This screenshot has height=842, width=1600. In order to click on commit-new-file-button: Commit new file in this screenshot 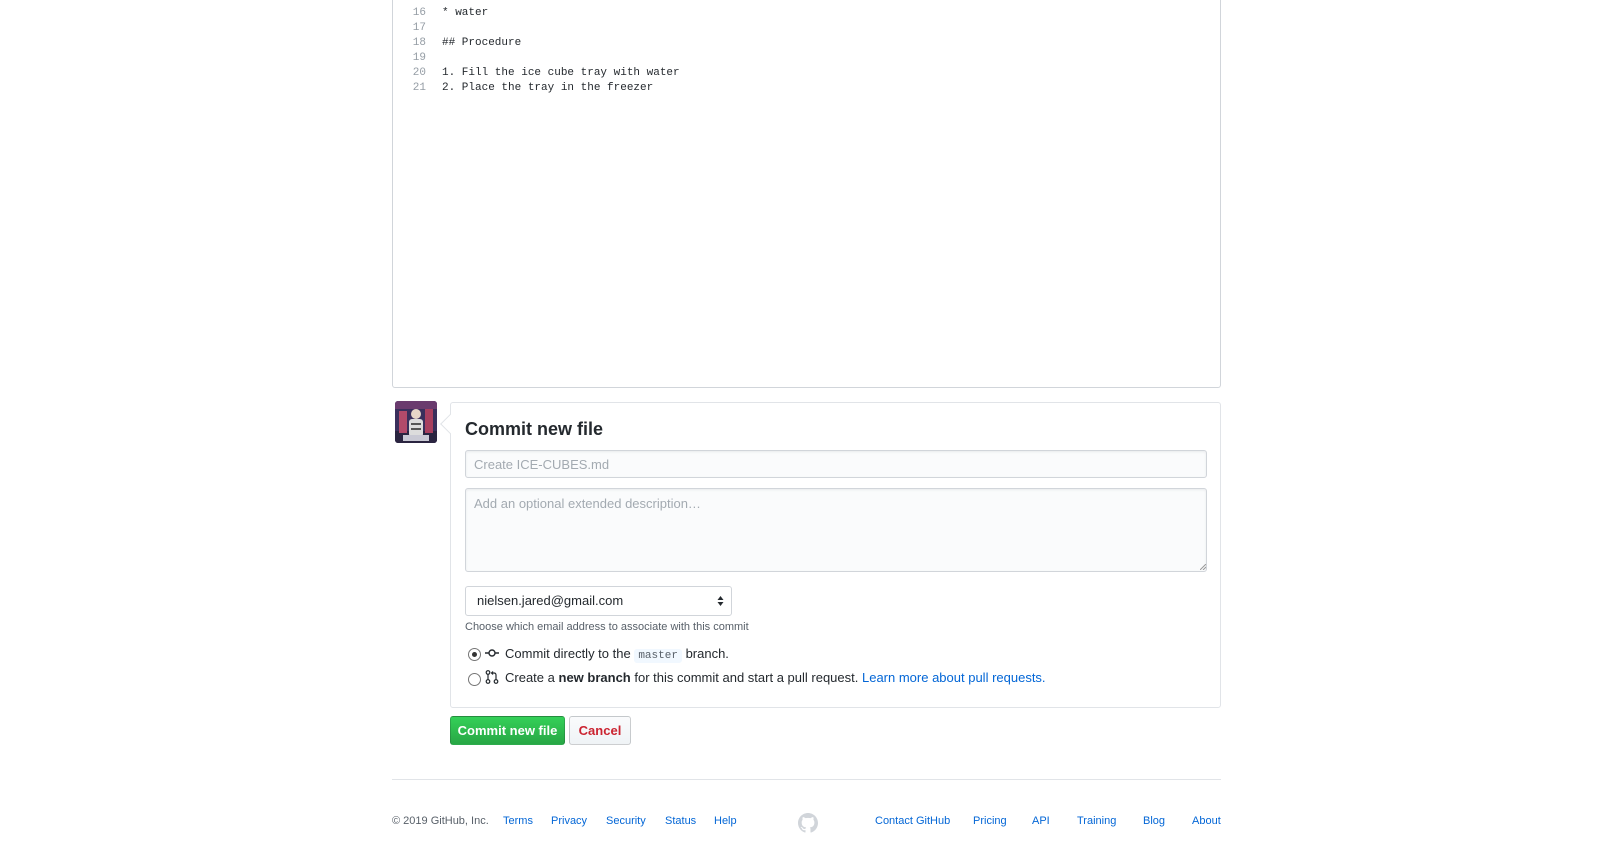, I will do `click(507, 730)`.